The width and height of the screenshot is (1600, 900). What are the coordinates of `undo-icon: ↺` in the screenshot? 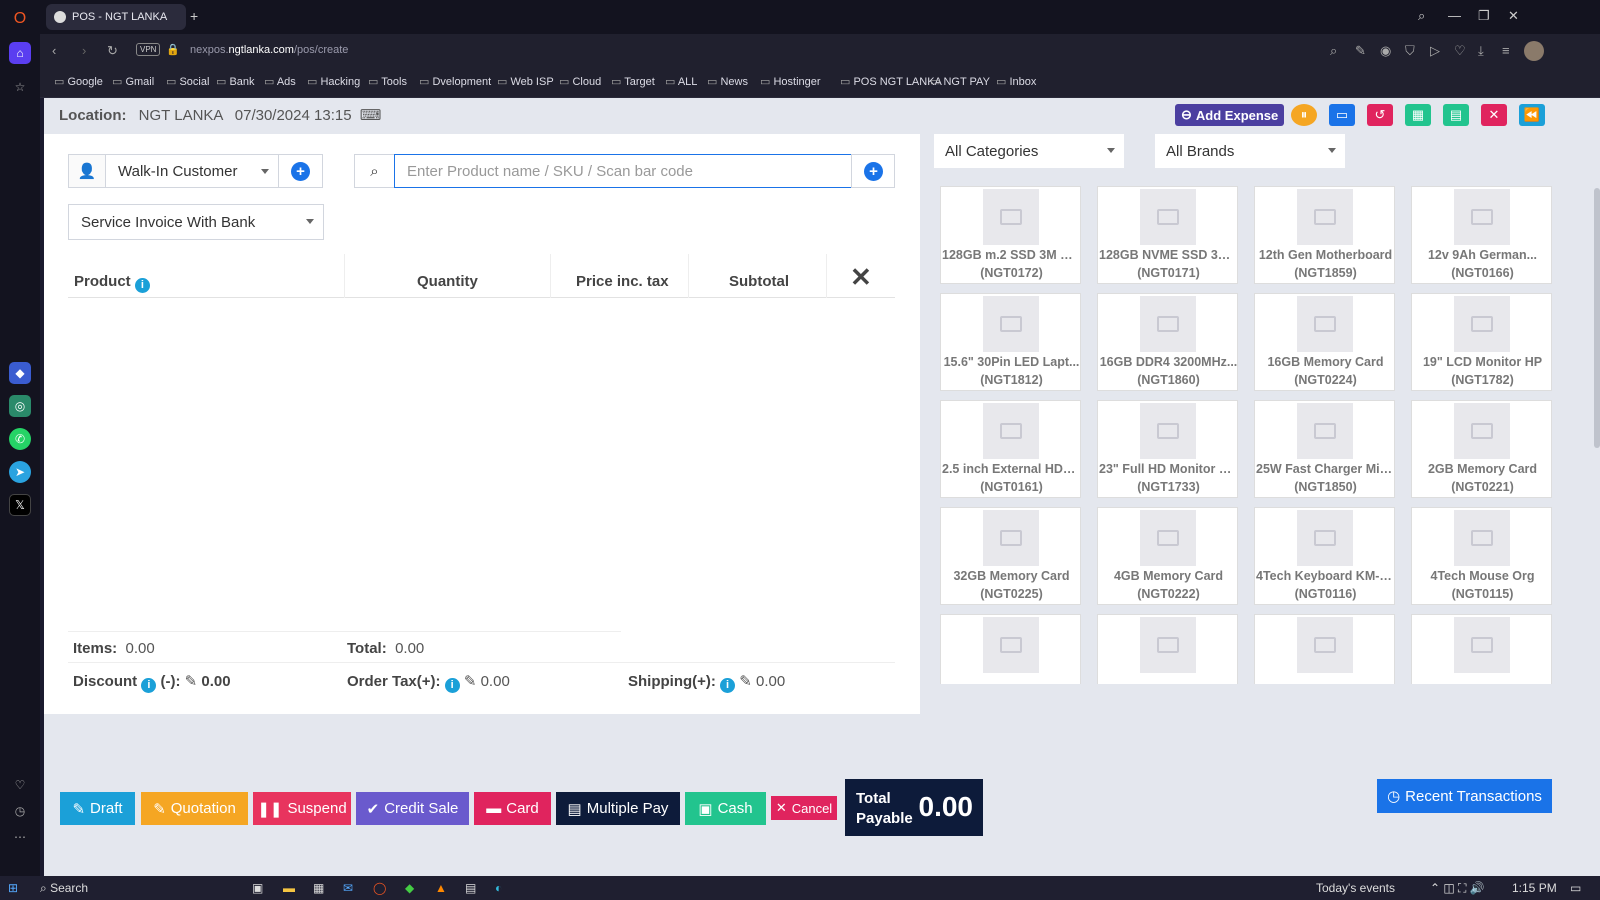 It's located at (1380, 115).